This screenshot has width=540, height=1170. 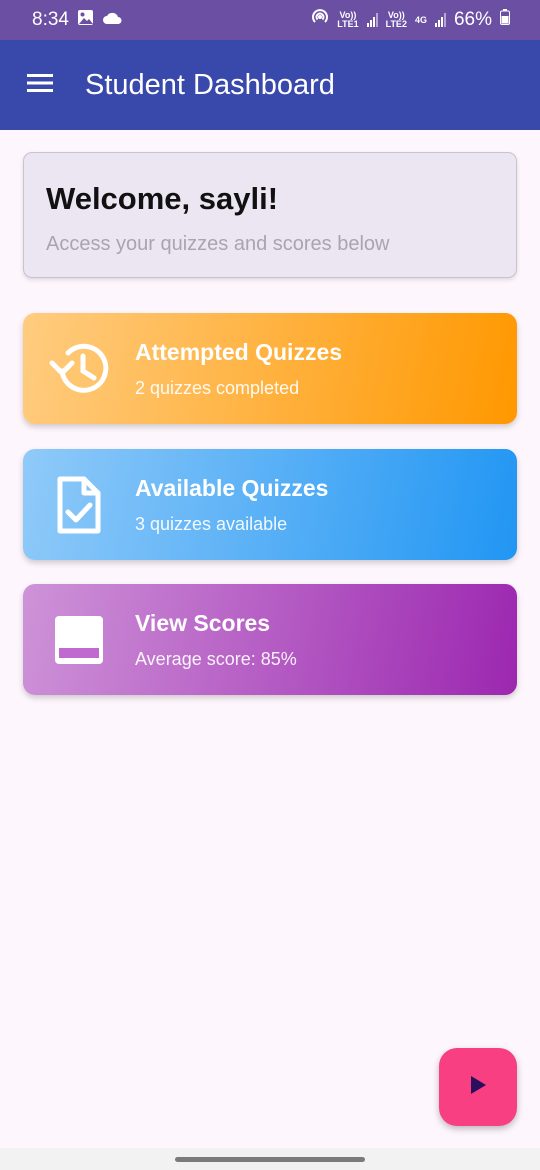 What do you see at coordinates (239, 351) in the screenshot?
I see `tile-title: Attempted Quizzes` at bounding box center [239, 351].